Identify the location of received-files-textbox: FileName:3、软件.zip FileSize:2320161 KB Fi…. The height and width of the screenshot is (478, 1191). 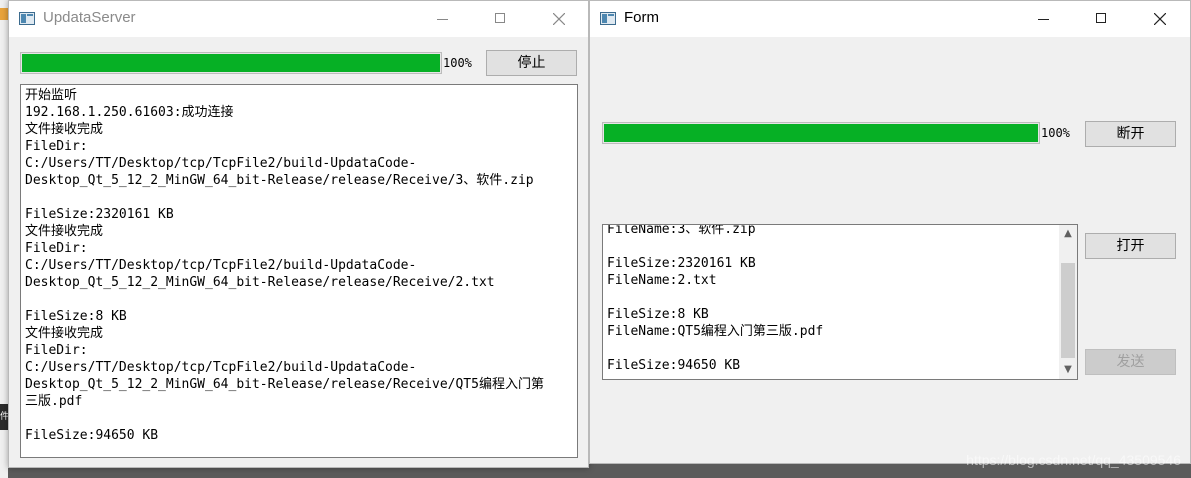
(840, 302).